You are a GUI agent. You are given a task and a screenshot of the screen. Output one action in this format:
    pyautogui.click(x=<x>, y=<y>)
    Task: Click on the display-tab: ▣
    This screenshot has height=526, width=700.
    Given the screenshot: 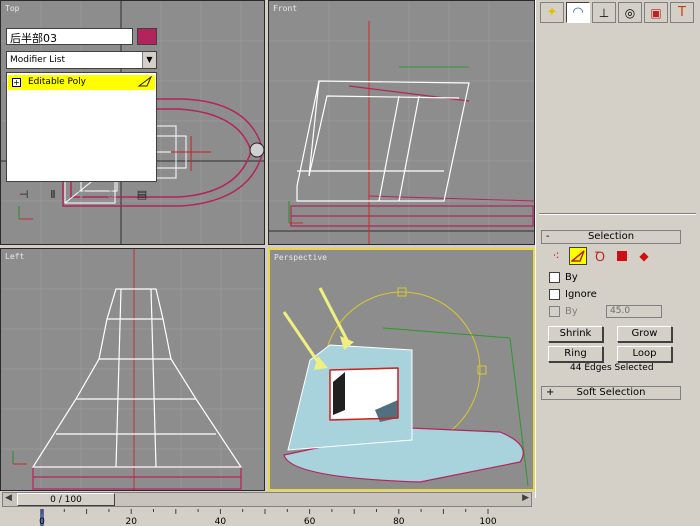 What is the action you would take?
    pyautogui.click(x=656, y=12)
    